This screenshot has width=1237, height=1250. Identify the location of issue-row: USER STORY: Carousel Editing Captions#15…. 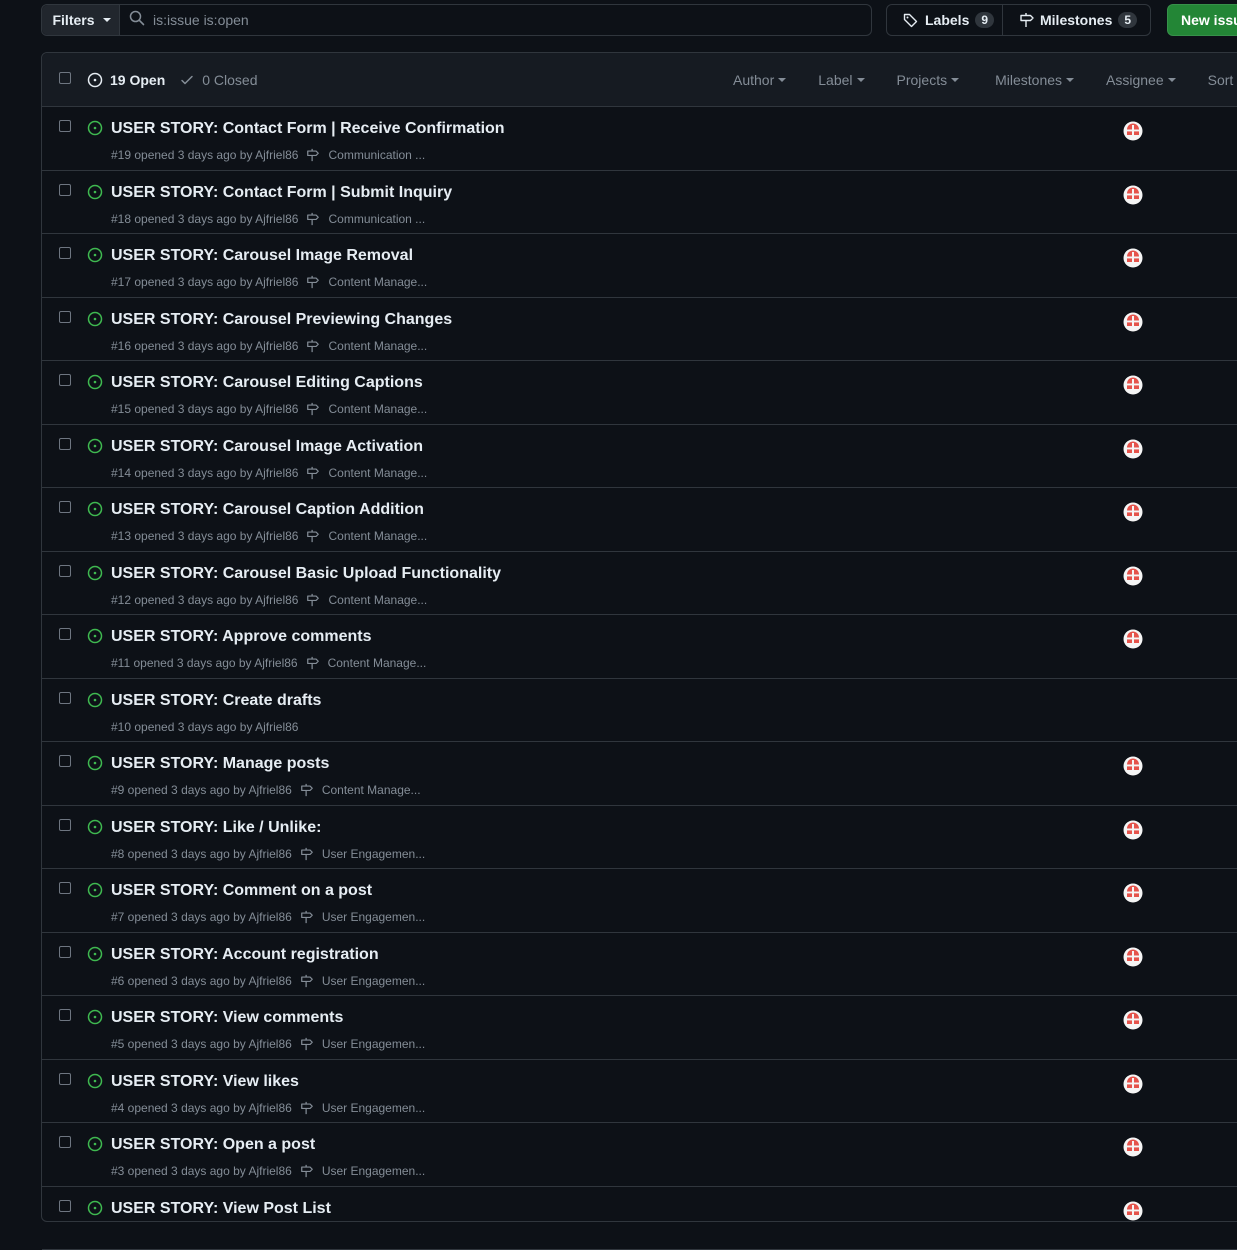
(639, 393).